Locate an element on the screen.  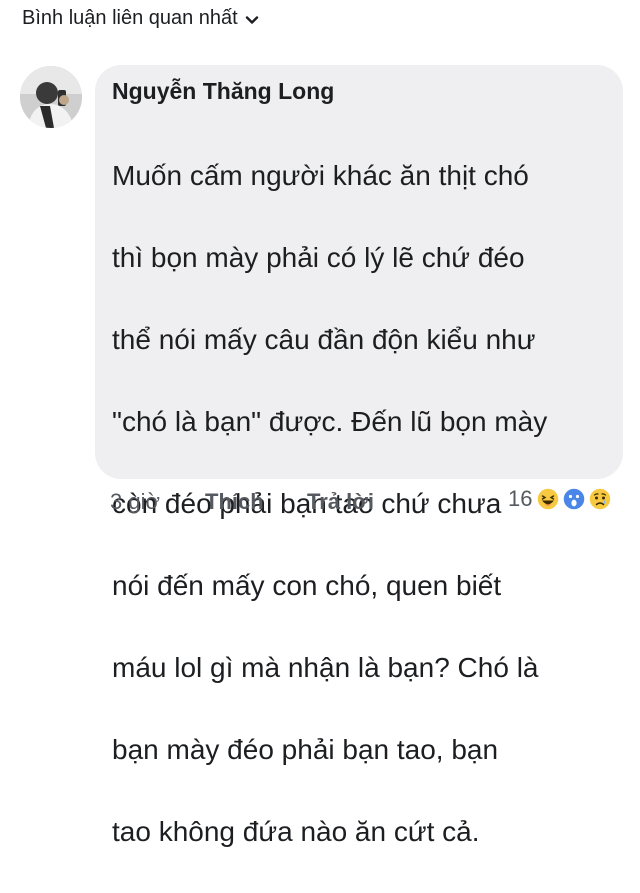
comment-timestamp: 3 giờ is located at coordinates (135, 502).